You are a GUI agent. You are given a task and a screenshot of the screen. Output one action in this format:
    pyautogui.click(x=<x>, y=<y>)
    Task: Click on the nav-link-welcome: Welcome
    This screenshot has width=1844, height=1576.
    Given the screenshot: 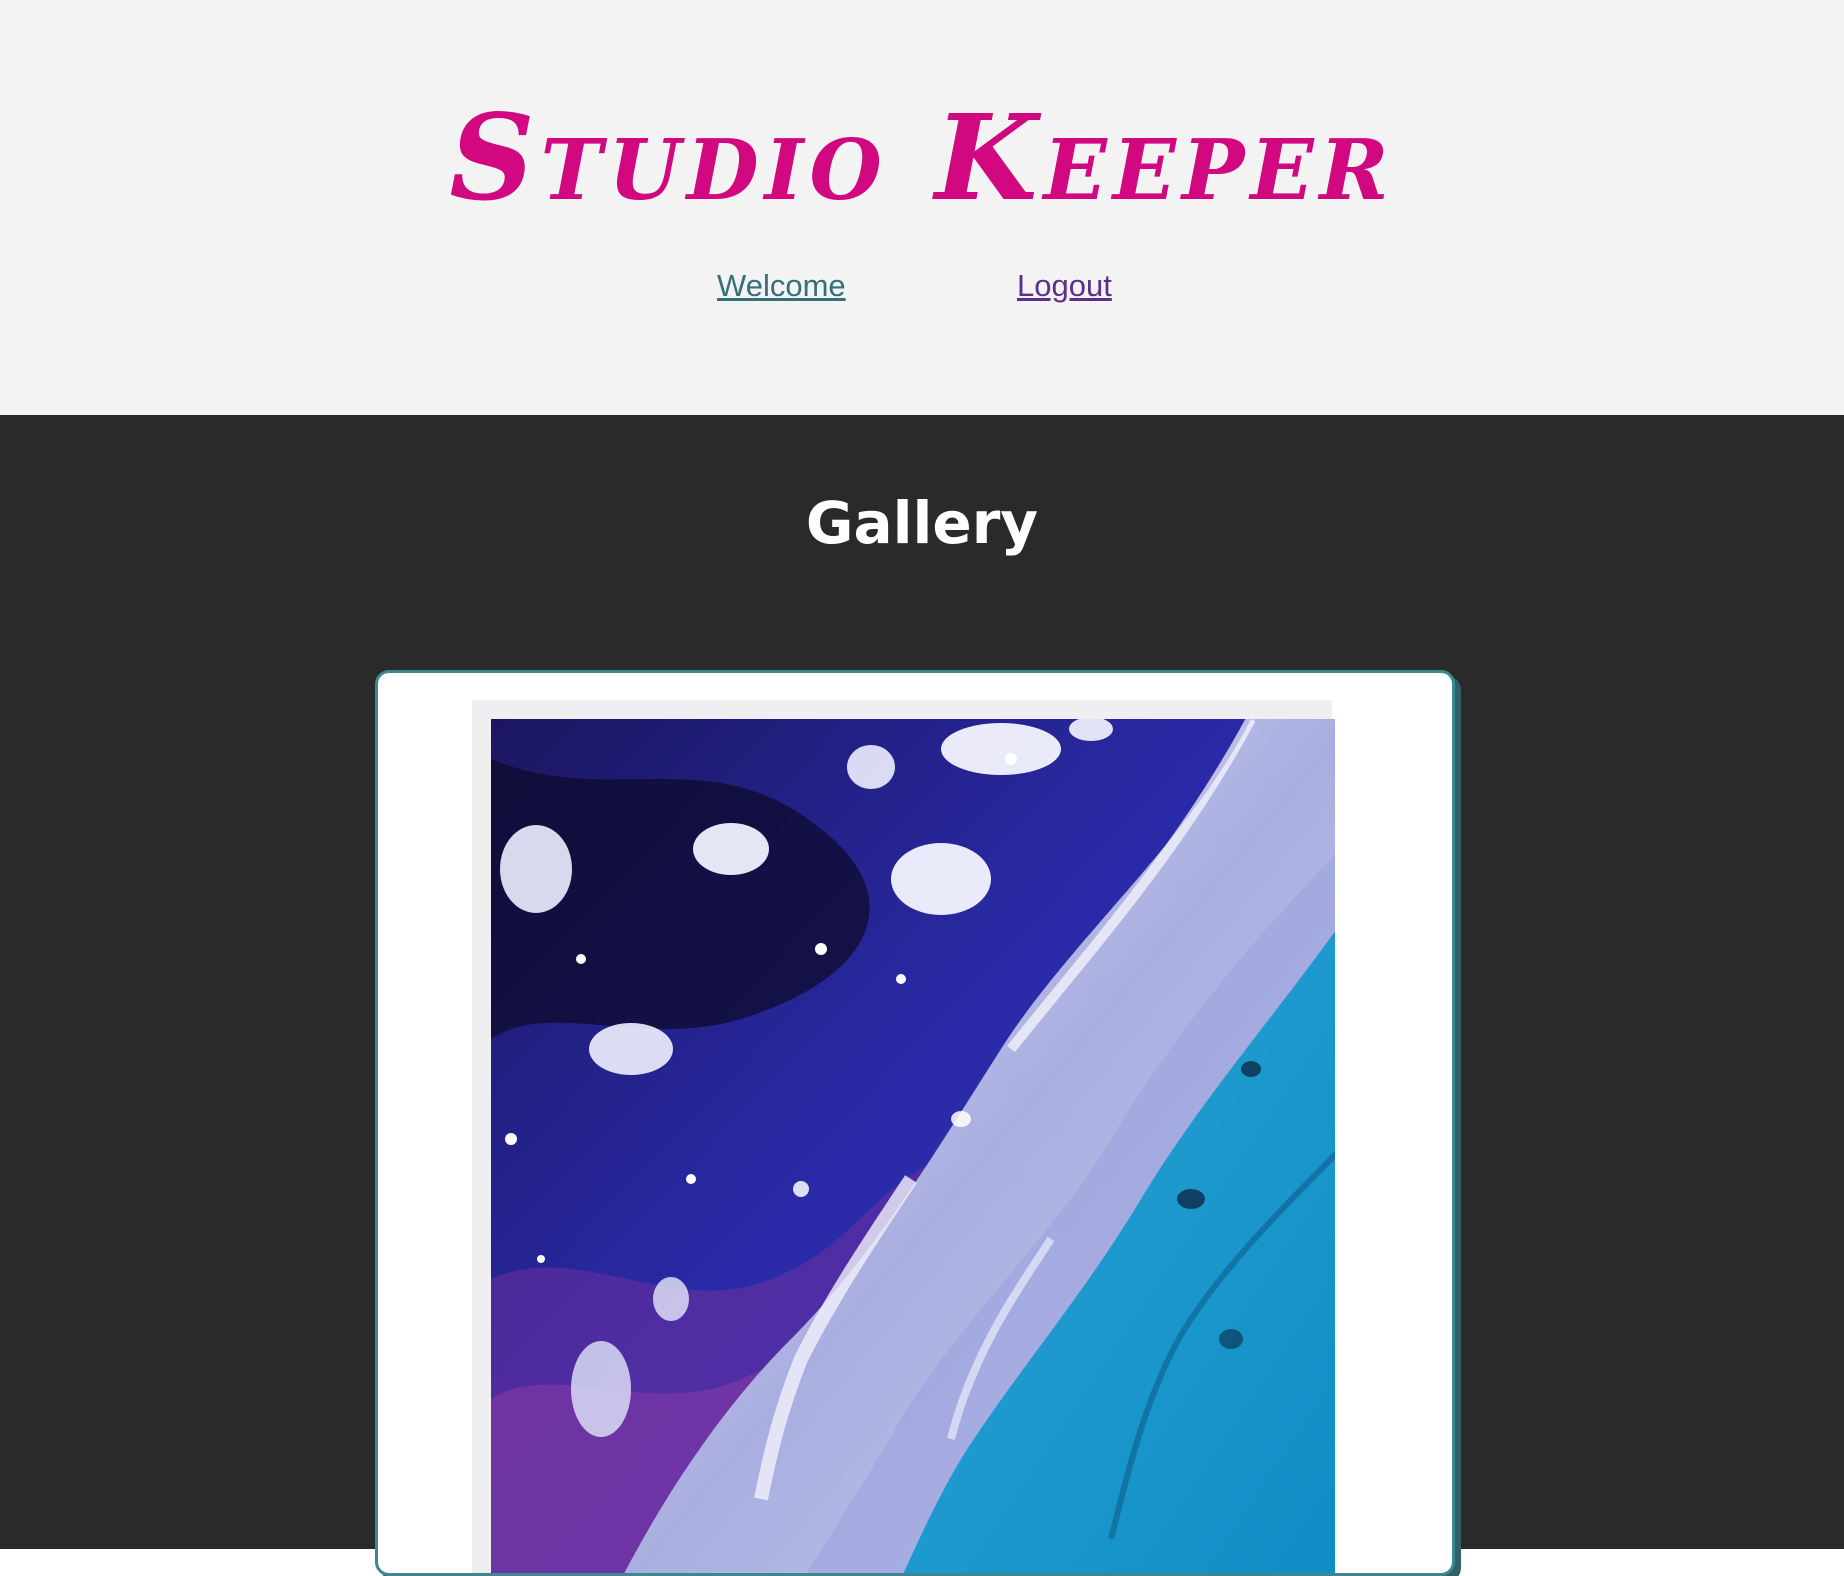 What is the action you would take?
    pyautogui.click(x=781, y=286)
    